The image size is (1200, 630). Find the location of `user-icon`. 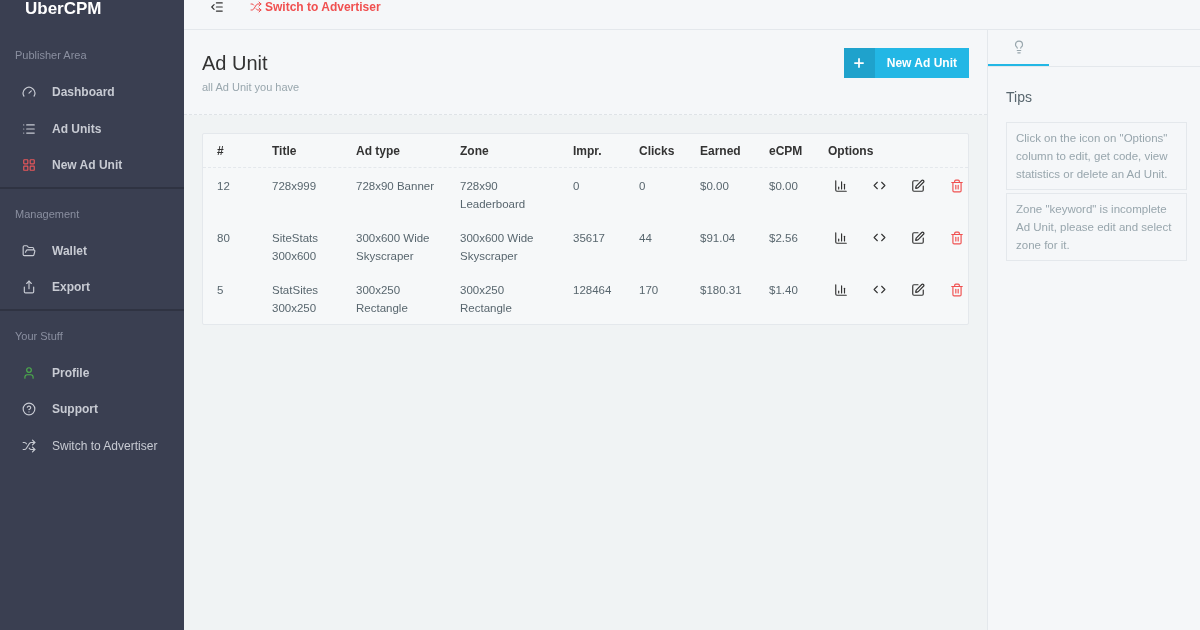

user-icon is located at coordinates (29, 372).